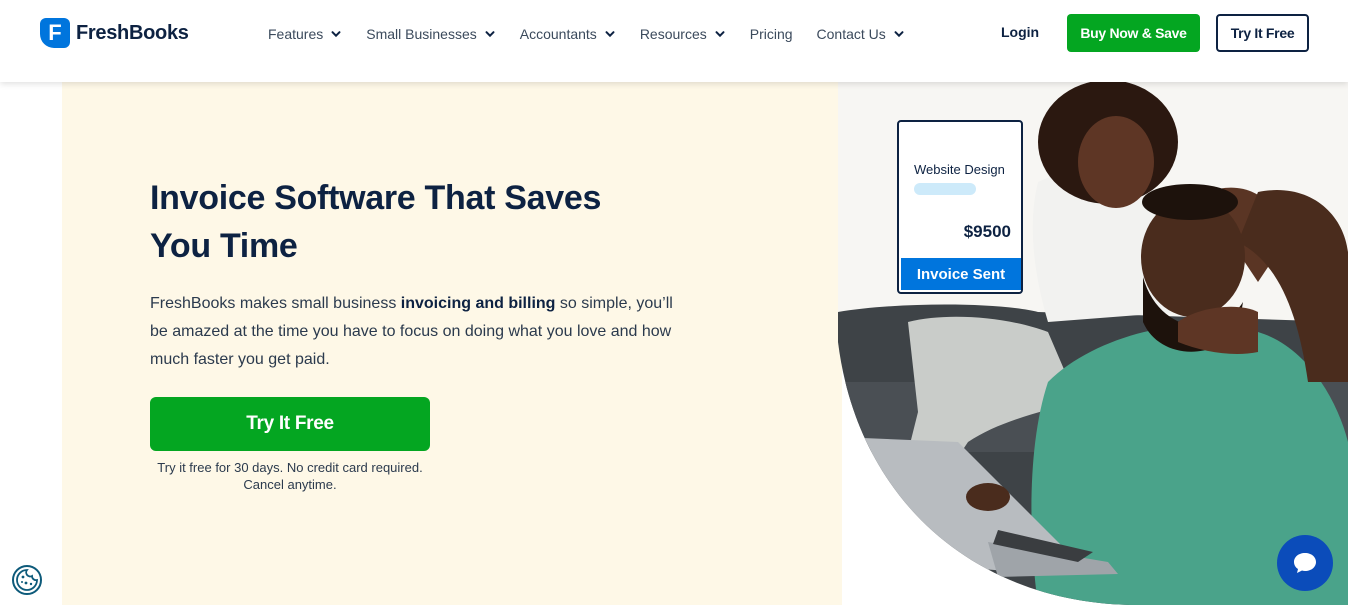  What do you see at coordinates (421, 34) in the screenshot?
I see `nav-item-label: Small Businesses` at bounding box center [421, 34].